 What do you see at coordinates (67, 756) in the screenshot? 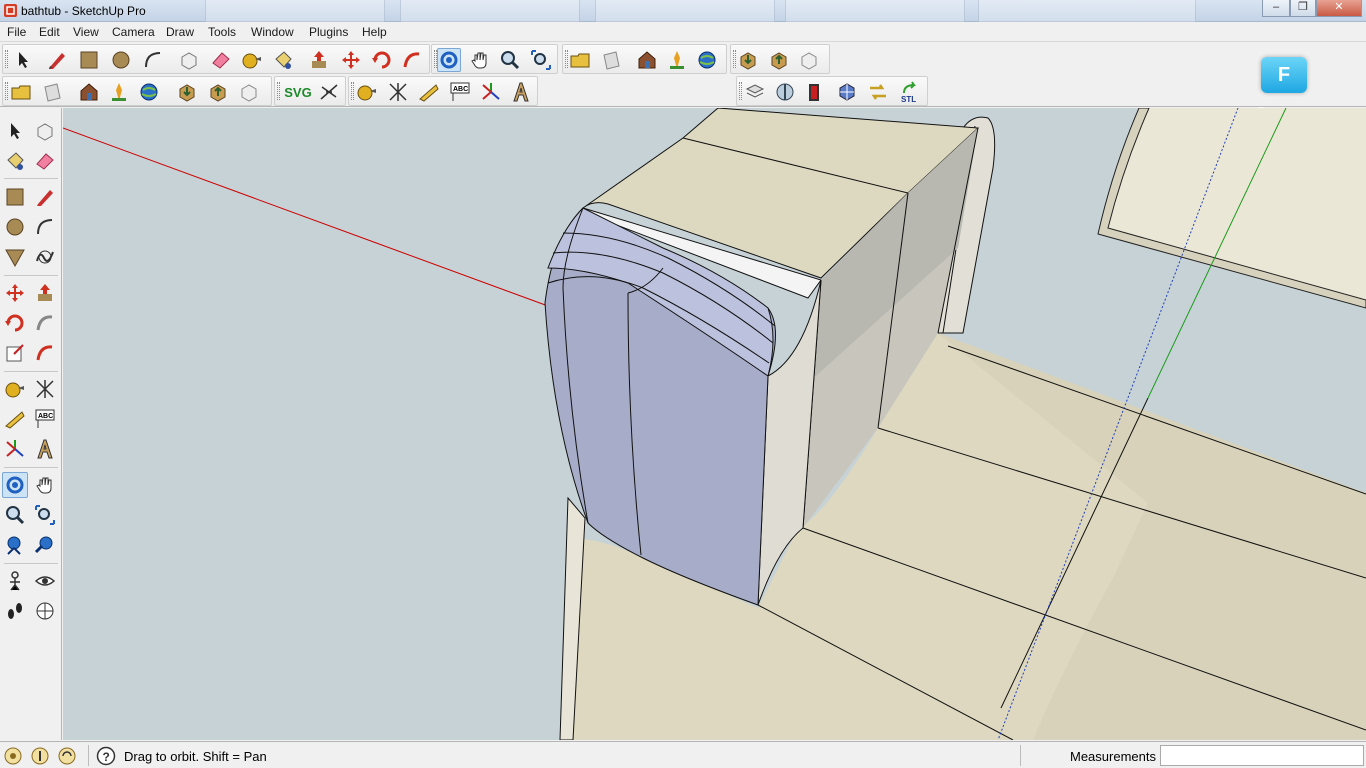
I see `user-account-icon` at bounding box center [67, 756].